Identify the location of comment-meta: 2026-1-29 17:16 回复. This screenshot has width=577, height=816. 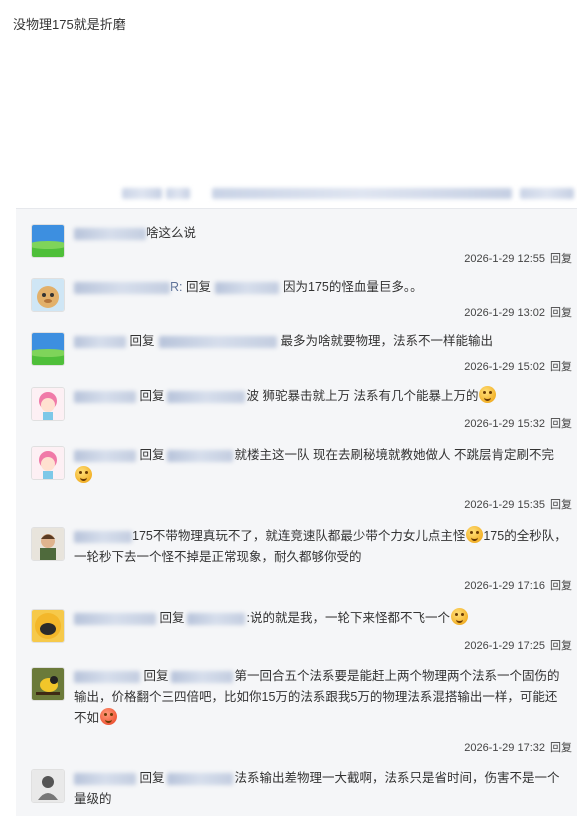
(518, 585).